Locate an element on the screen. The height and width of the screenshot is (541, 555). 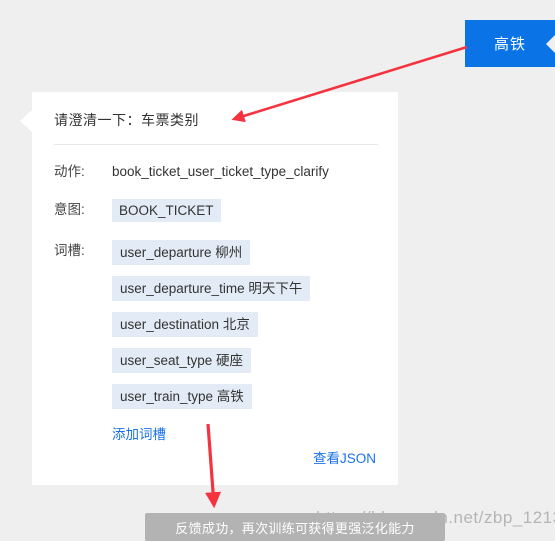
field-label-slots: 词槽: is located at coordinates (69, 250).